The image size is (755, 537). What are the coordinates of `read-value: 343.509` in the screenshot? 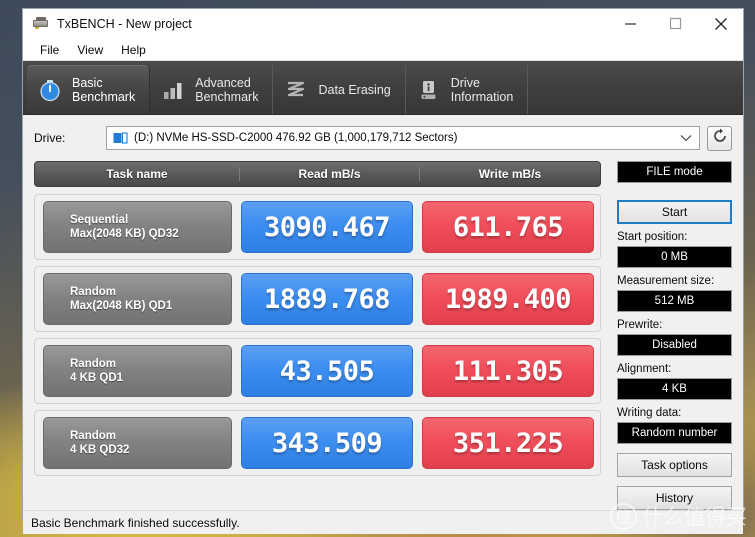 It's located at (327, 443).